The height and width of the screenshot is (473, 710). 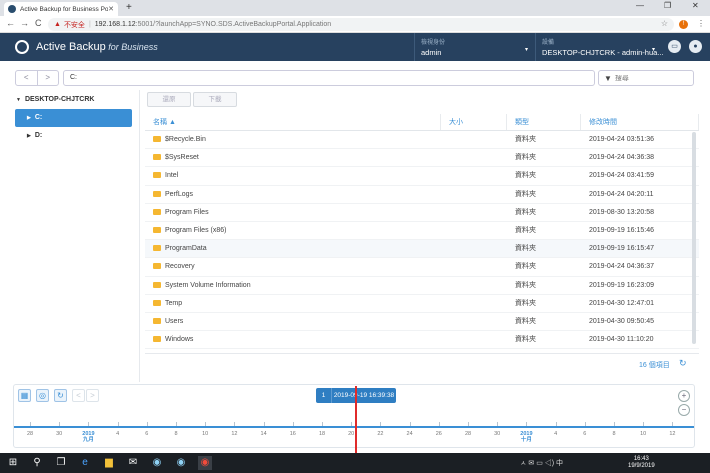 I want to click on table-row: ProgramData 資料夾 2019-09-19 16:15:47, so click(x=422, y=249).